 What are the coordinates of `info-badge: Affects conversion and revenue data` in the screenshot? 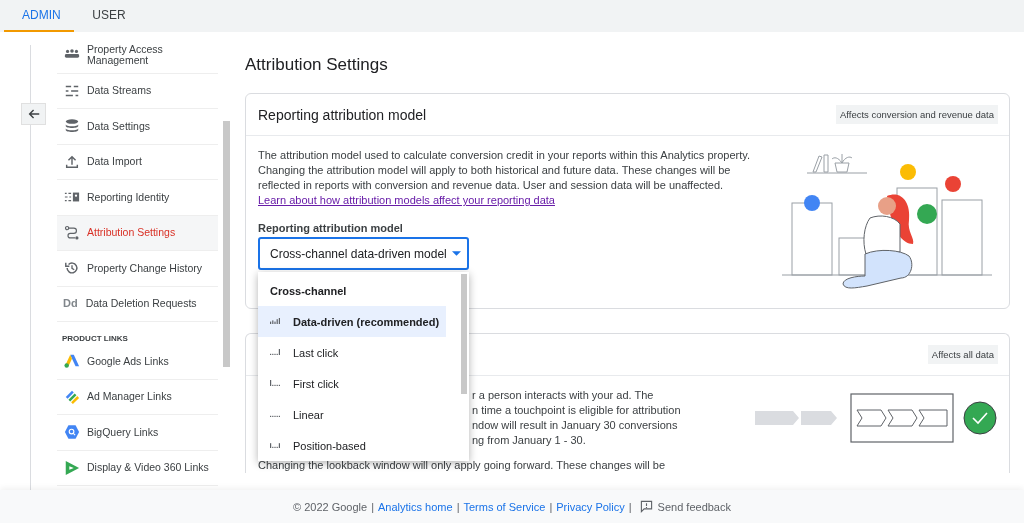 It's located at (916, 114).